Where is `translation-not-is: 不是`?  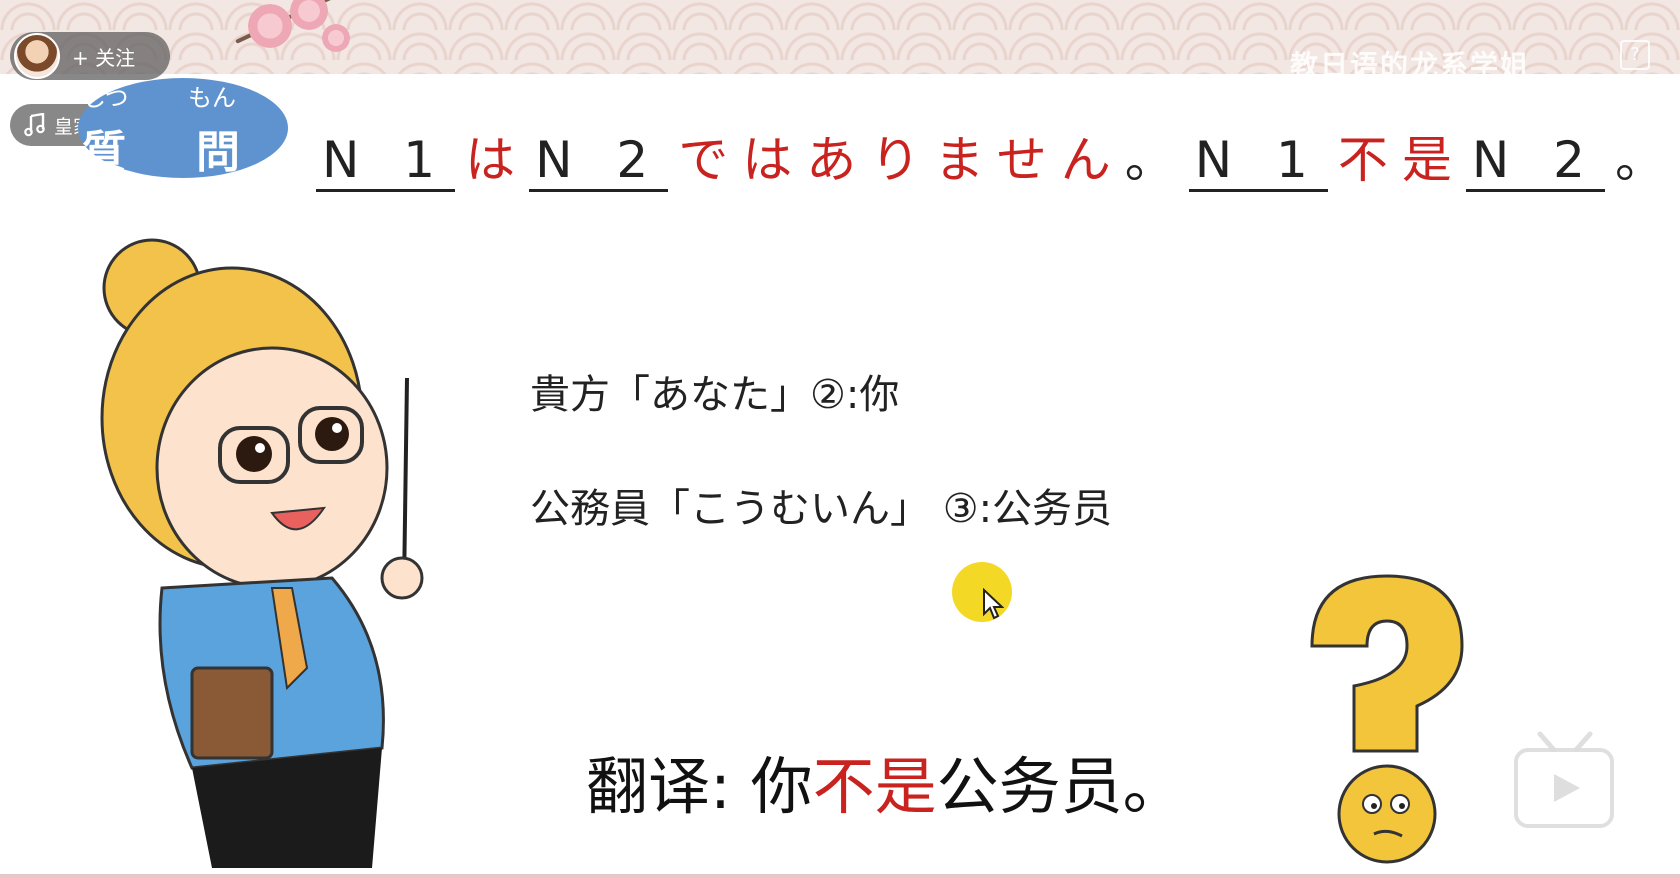
translation-not-is: 不是 is located at coordinates (874, 786).